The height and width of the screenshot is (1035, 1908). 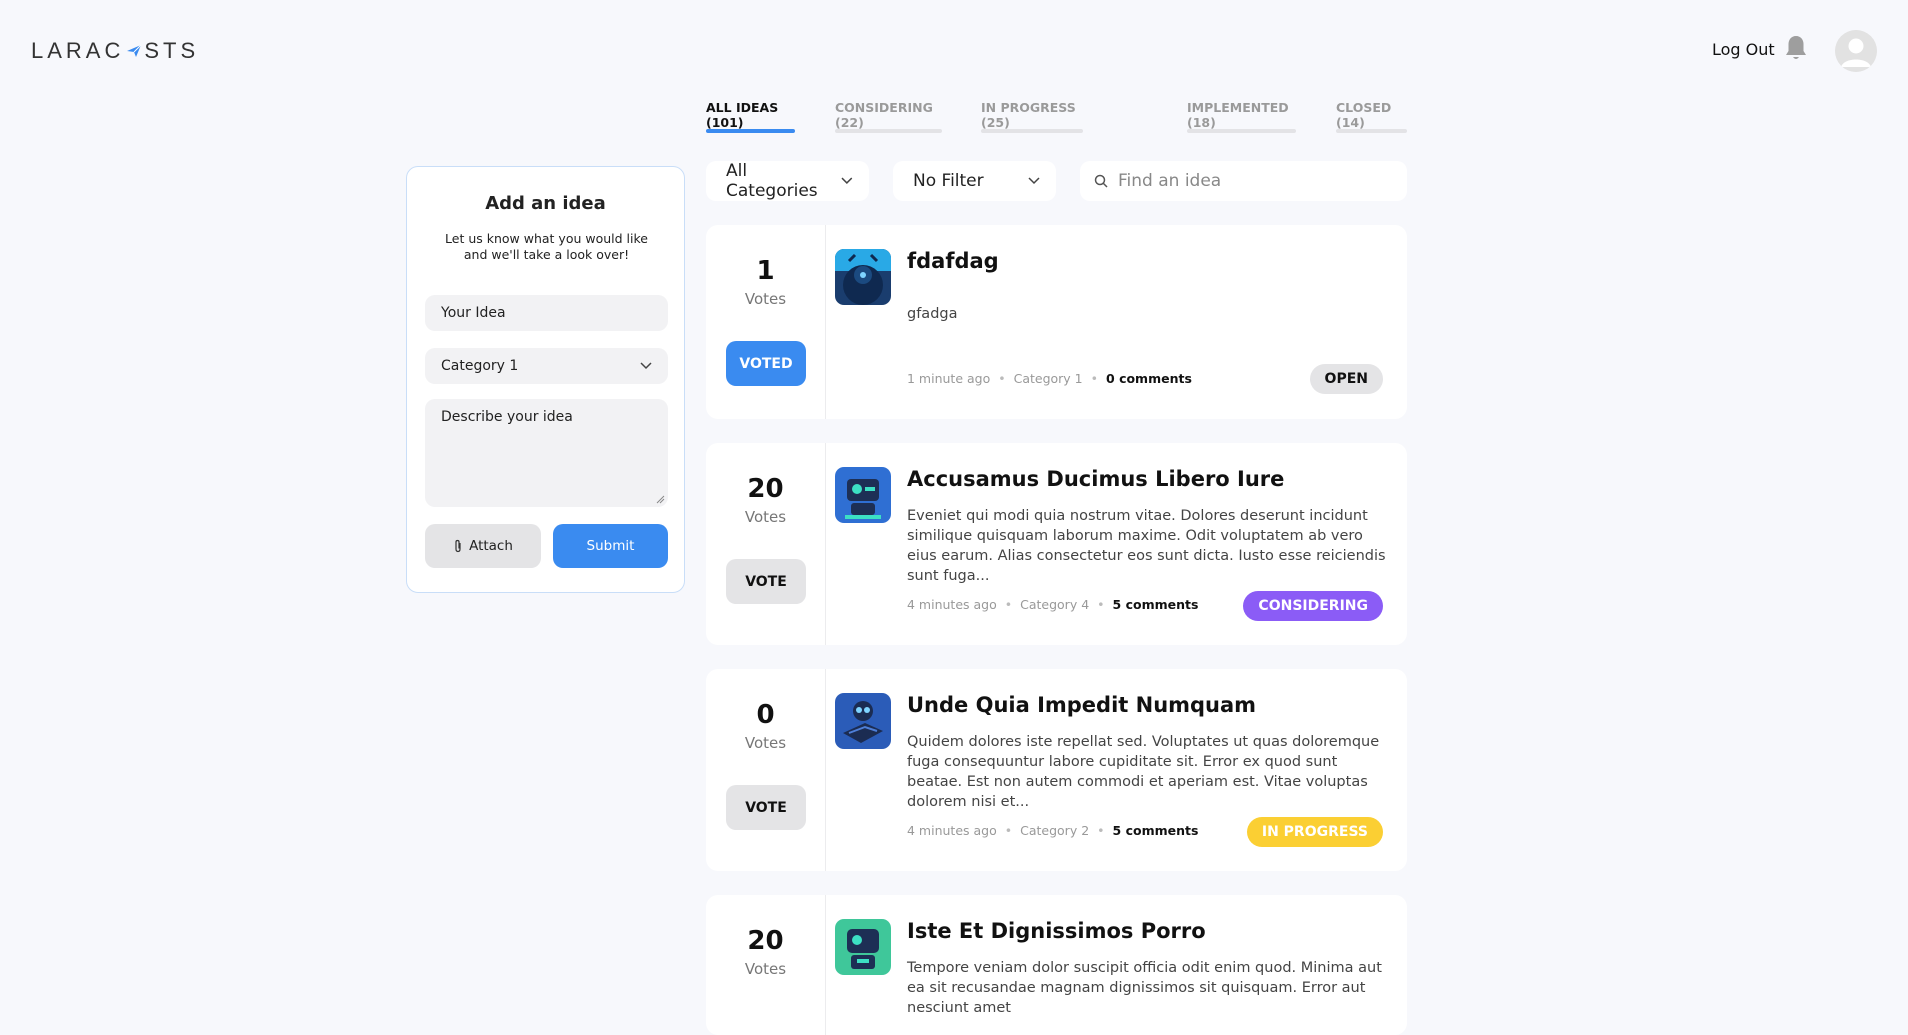 I want to click on idea-meta: 1 minute ago • Category 1 • 0 comments, so click(x=1049, y=378).